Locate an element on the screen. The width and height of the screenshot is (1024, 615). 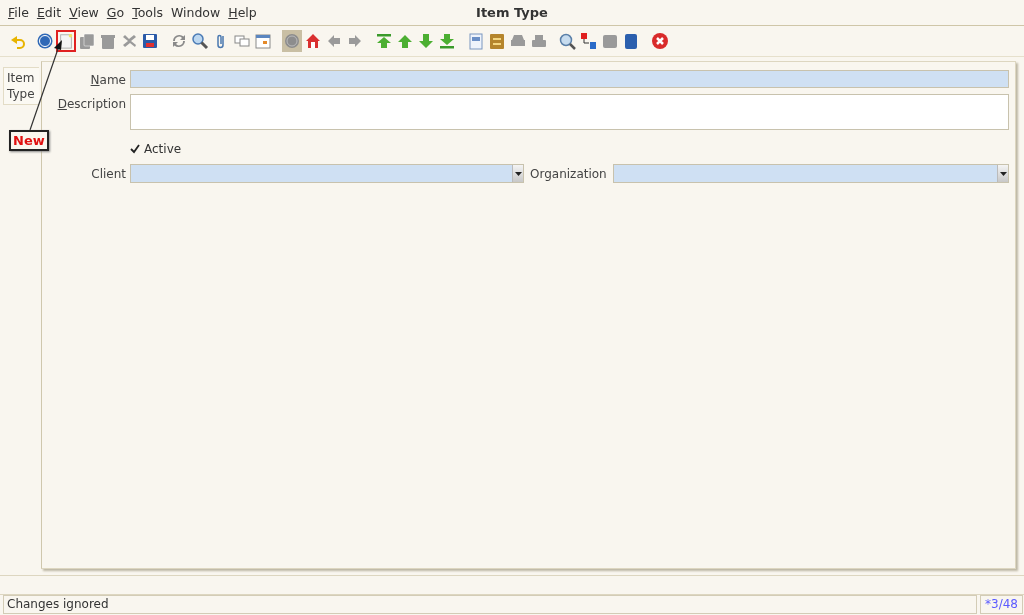
checkbox is located at coordinates (135, 149).